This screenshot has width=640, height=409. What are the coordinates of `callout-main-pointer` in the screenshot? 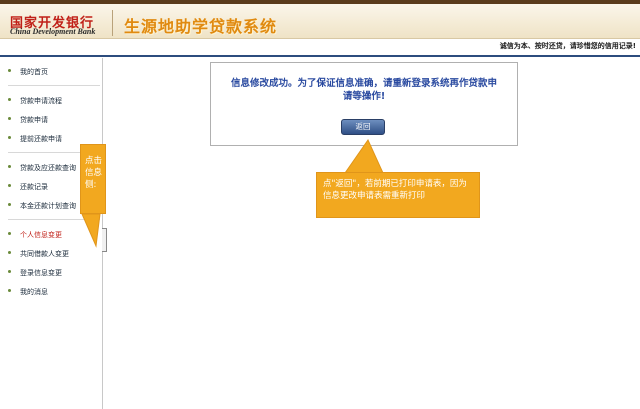 It's located at (364, 156).